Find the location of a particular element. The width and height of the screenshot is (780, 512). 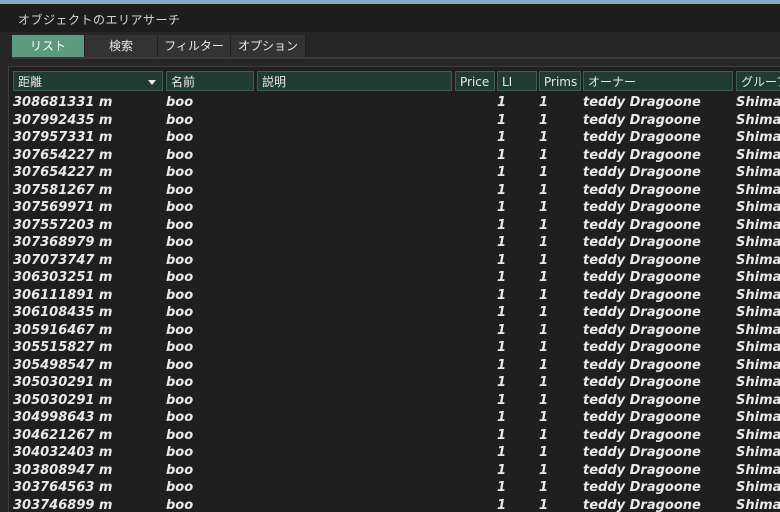

table-row: 305515827 m boo 1 1 teddy Dragoone Shima is located at coordinates (394, 348).